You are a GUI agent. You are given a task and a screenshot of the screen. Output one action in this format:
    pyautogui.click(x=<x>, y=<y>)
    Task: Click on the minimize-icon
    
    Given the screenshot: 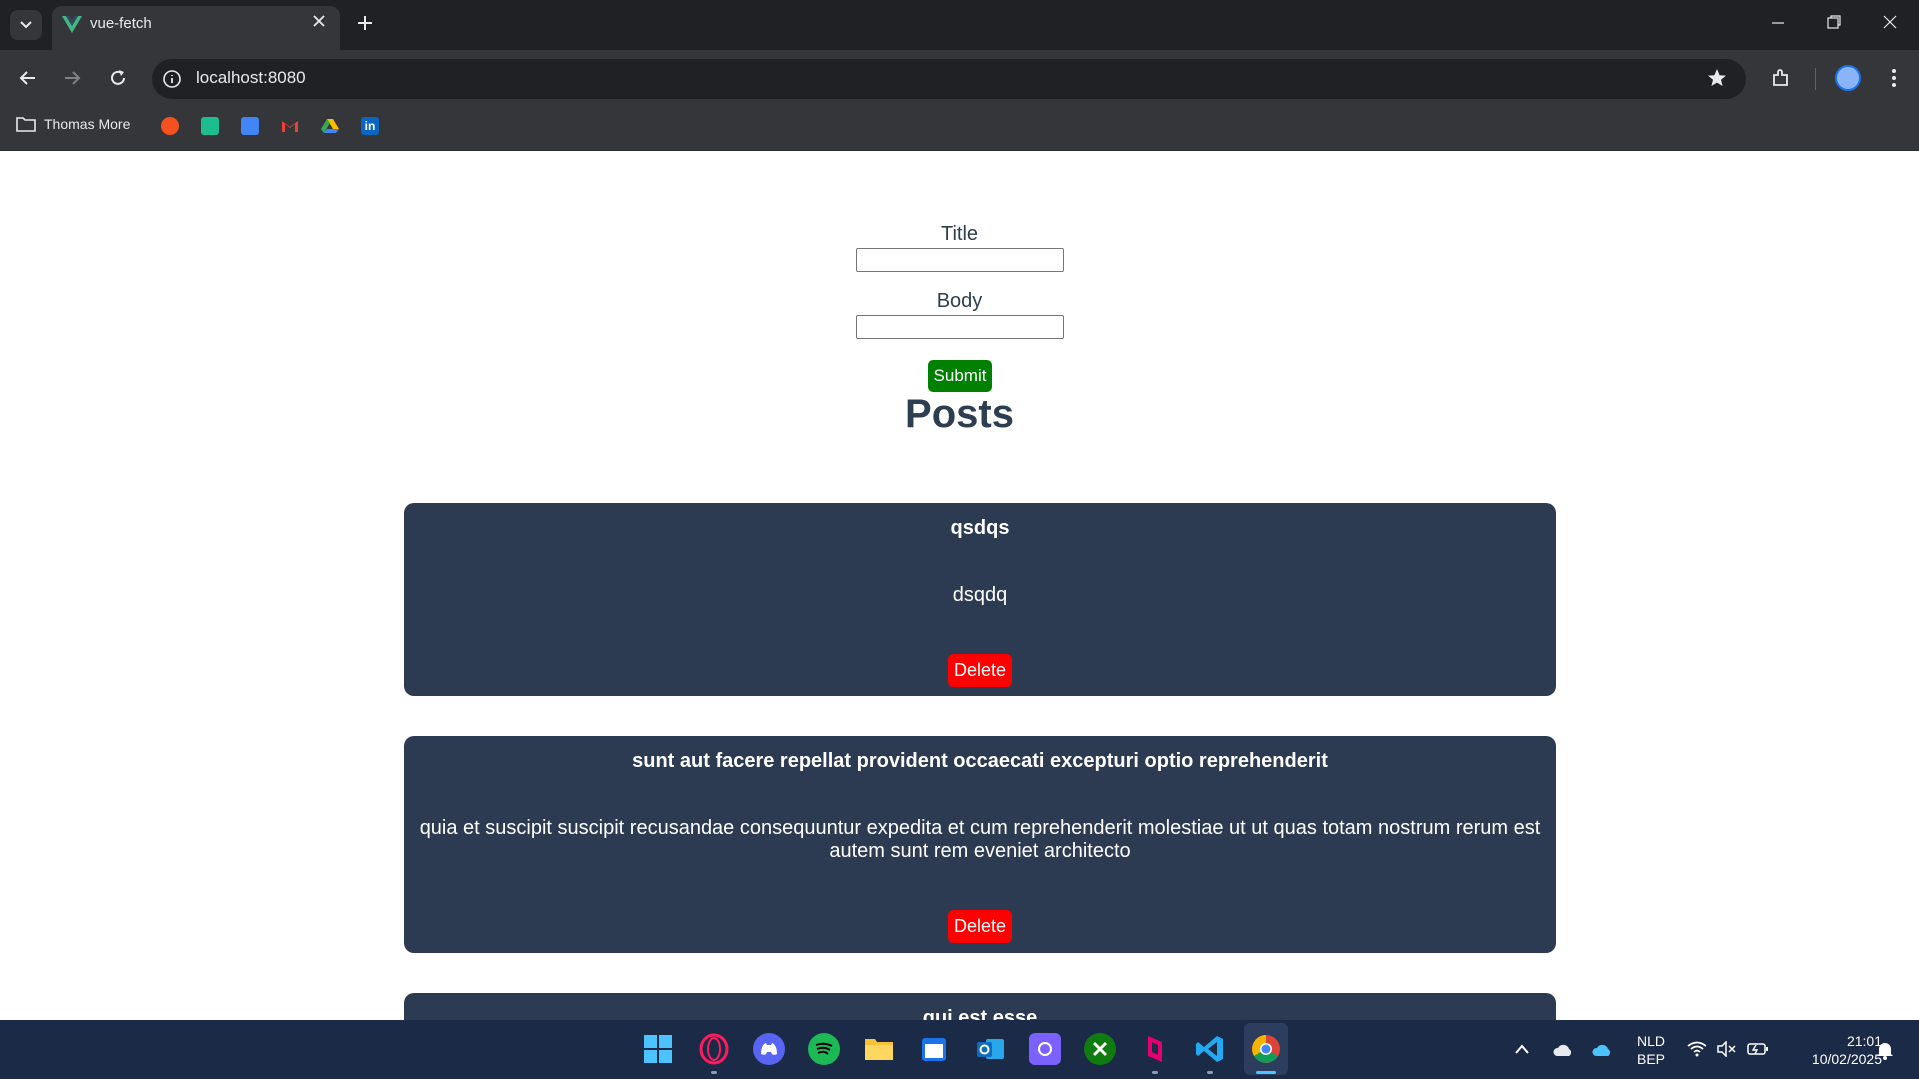 What is the action you would take?
    pyautogui.click(x=1778, y=22)
    